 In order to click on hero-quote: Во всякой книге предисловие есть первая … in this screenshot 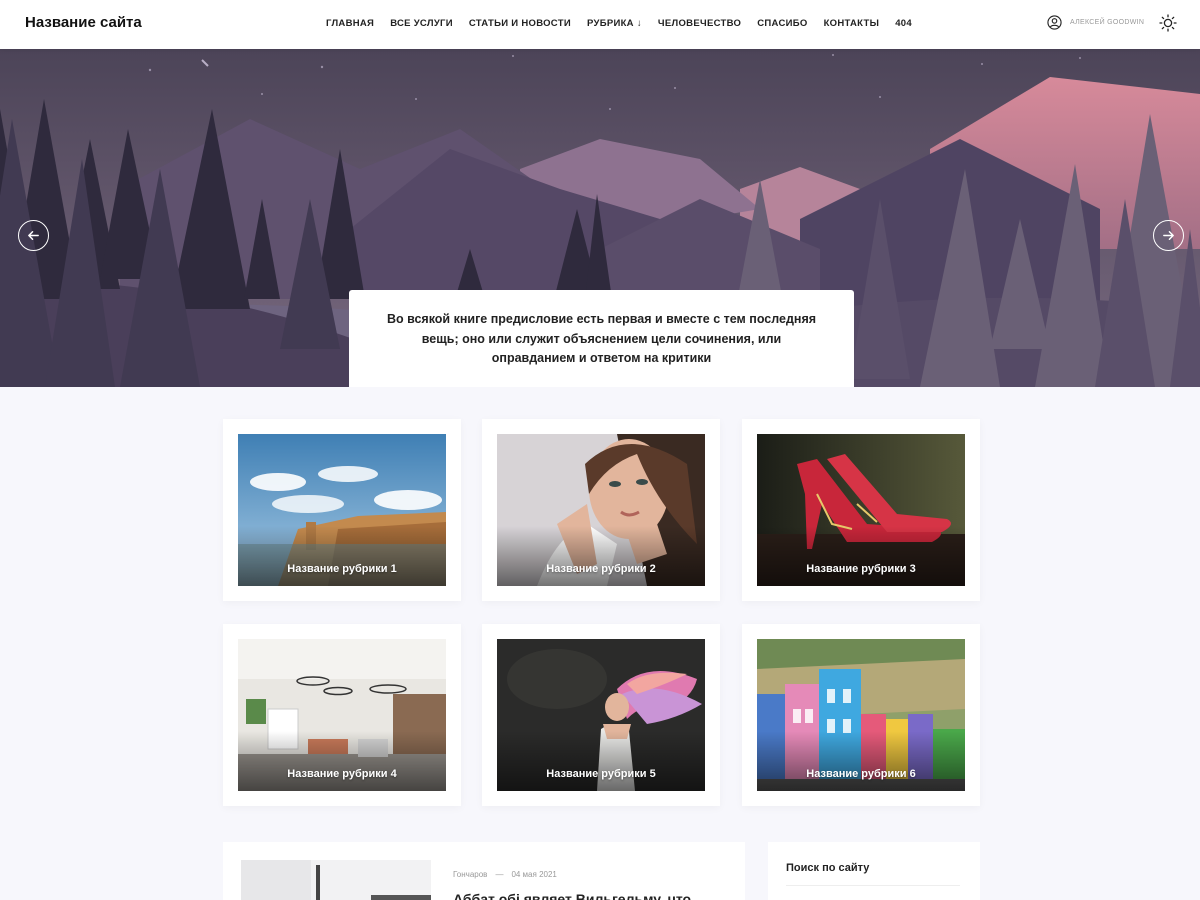, I will do `click(601, 338)`.